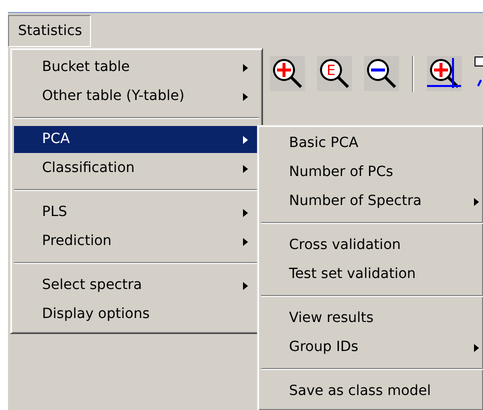 This screenshot has height=410, width=483. I want to click on menu-item: Number of Spectra, so click(372, 201).